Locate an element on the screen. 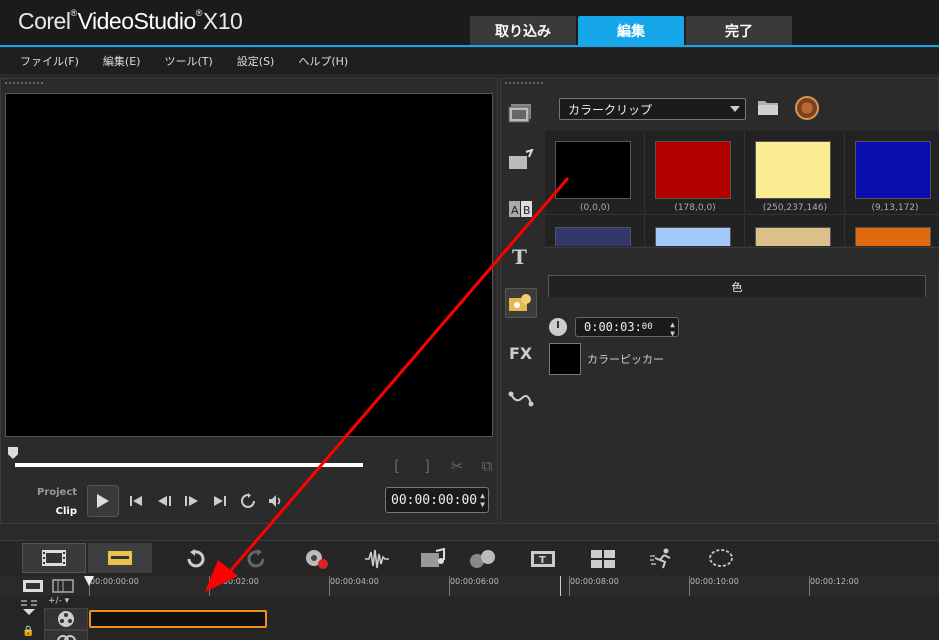 This screenshot has height=640, width=939. speaker-icon is located at coordinates (275, 501).